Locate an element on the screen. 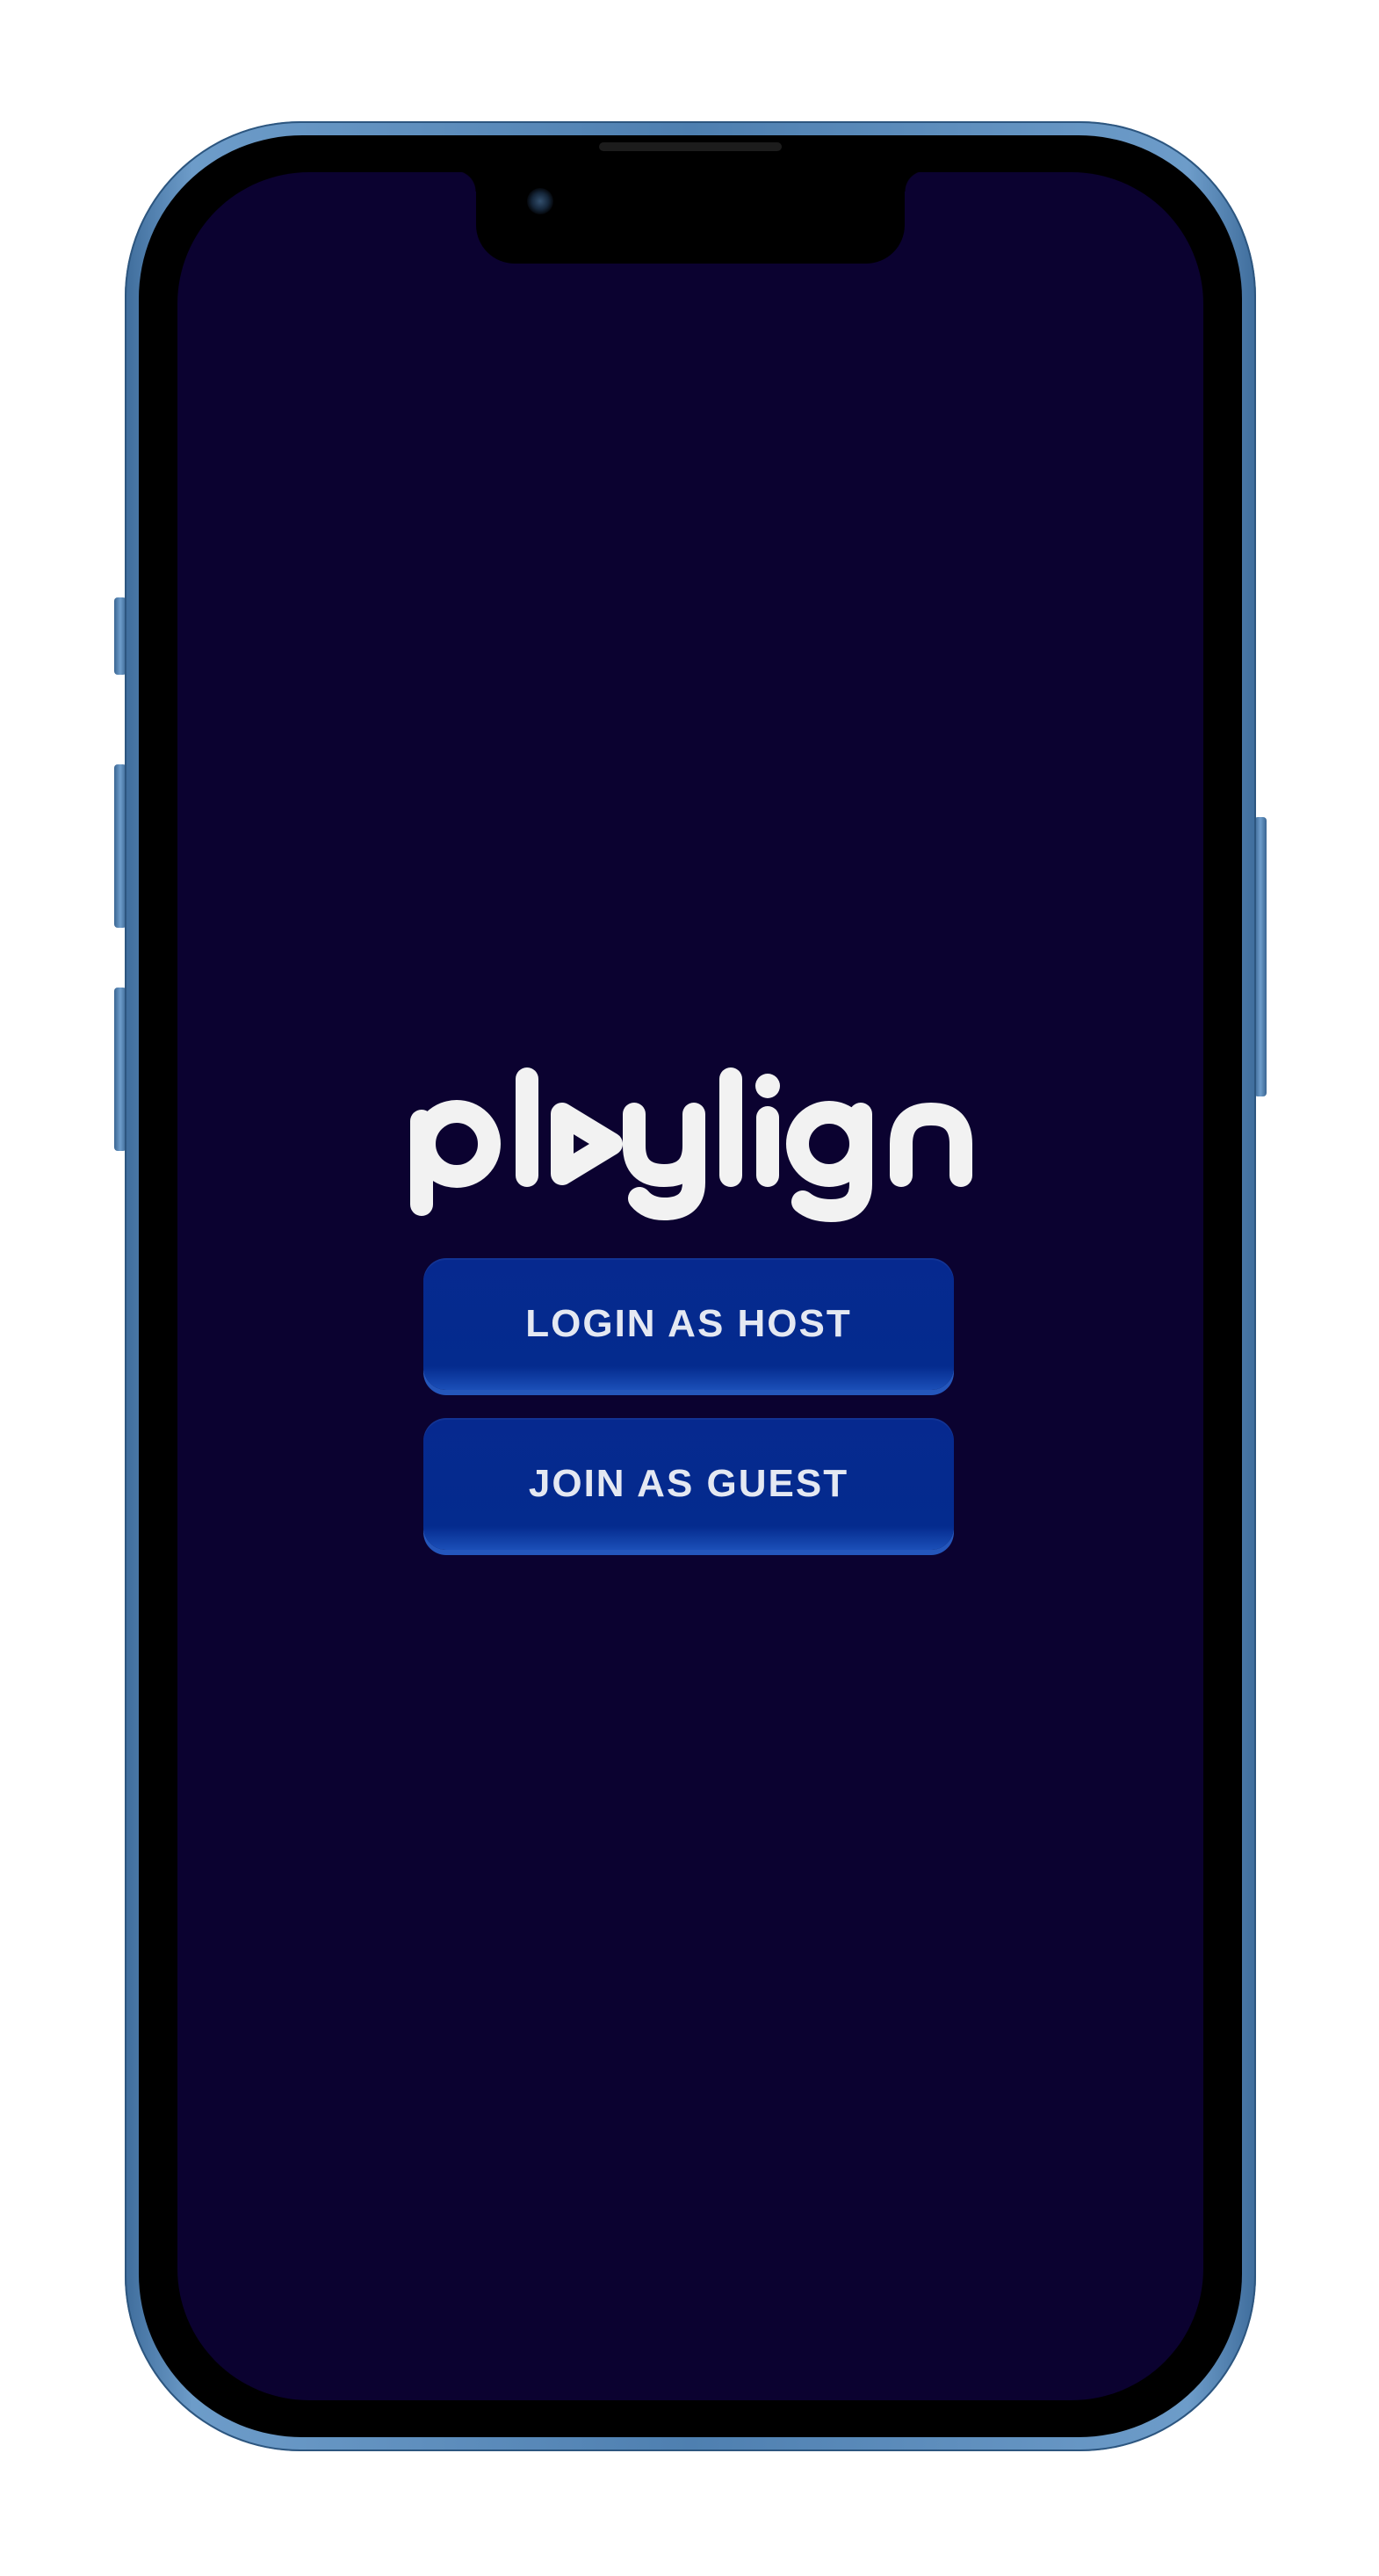 This screenshot has height=2576, width=1379. app-logo-graphic is located at coordinates (691, 1144).